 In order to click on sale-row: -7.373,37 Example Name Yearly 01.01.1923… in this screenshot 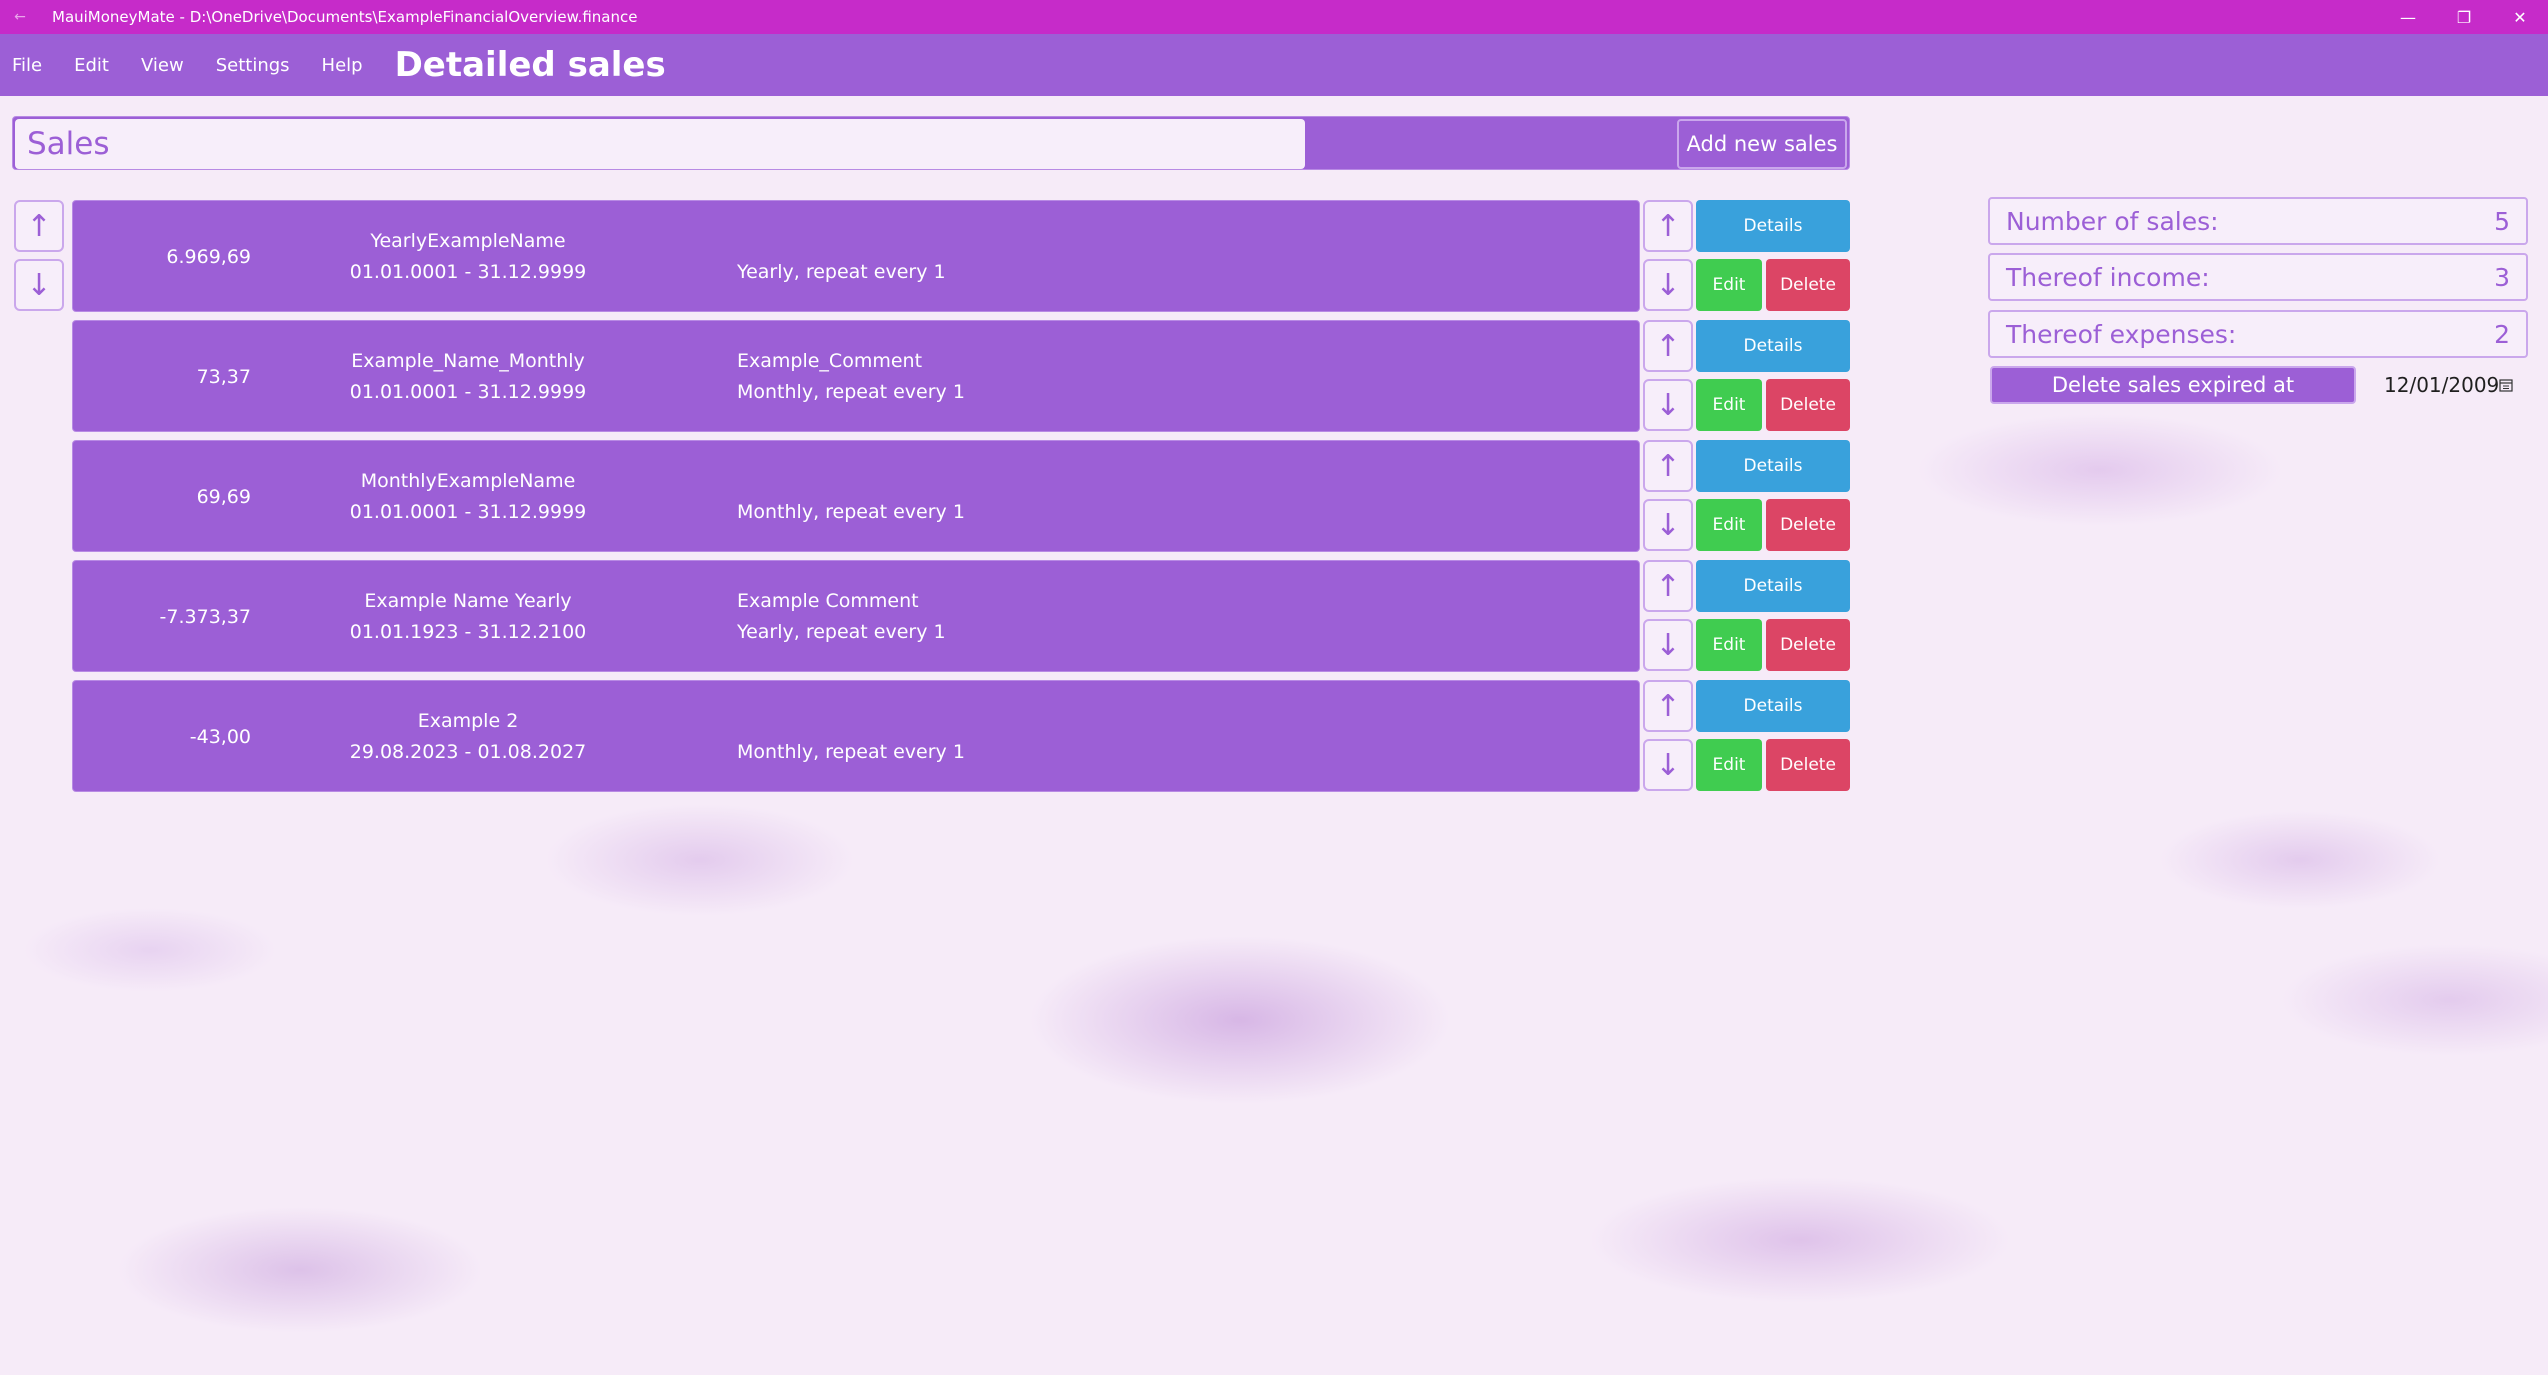, I will do `click(856, 616)`.